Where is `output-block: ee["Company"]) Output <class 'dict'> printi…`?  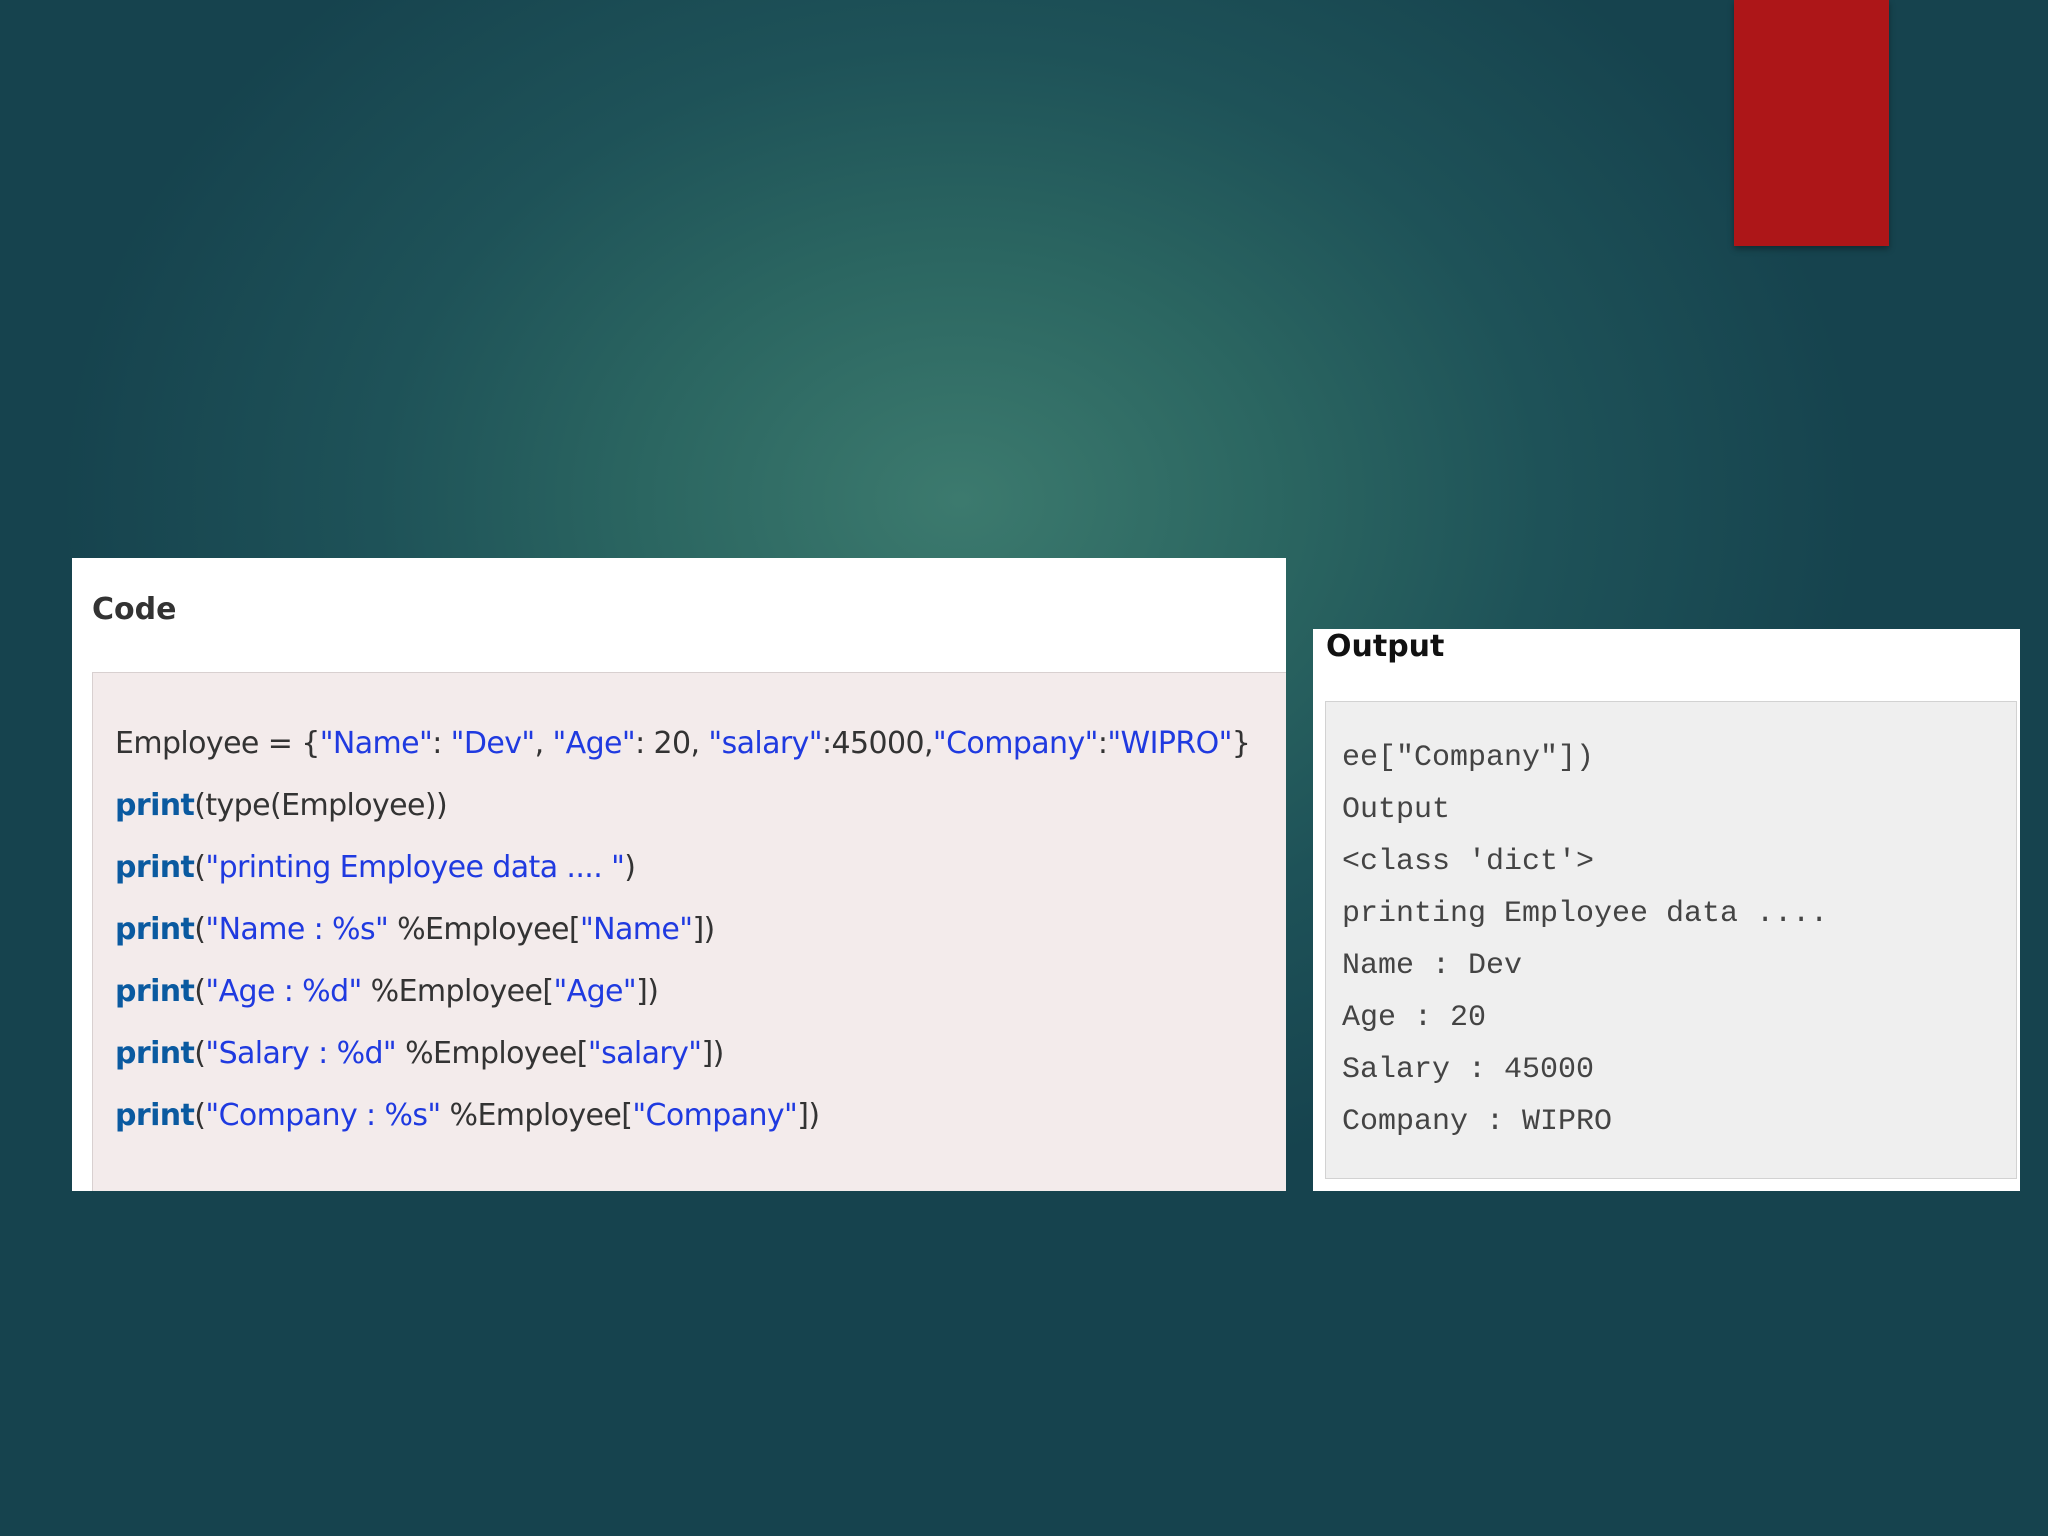 output-block: ee["Company"]) Output <class 'dict'> printi… is located at coordinates (1671, 940).